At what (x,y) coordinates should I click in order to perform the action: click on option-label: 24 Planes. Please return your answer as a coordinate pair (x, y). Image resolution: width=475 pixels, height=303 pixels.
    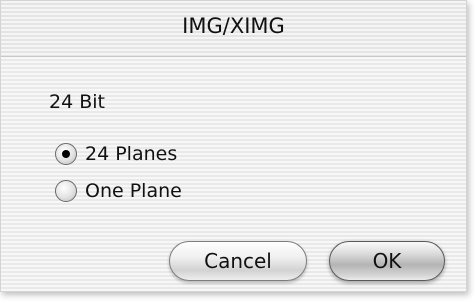
    Looking at the image, I should click on (131, 154).